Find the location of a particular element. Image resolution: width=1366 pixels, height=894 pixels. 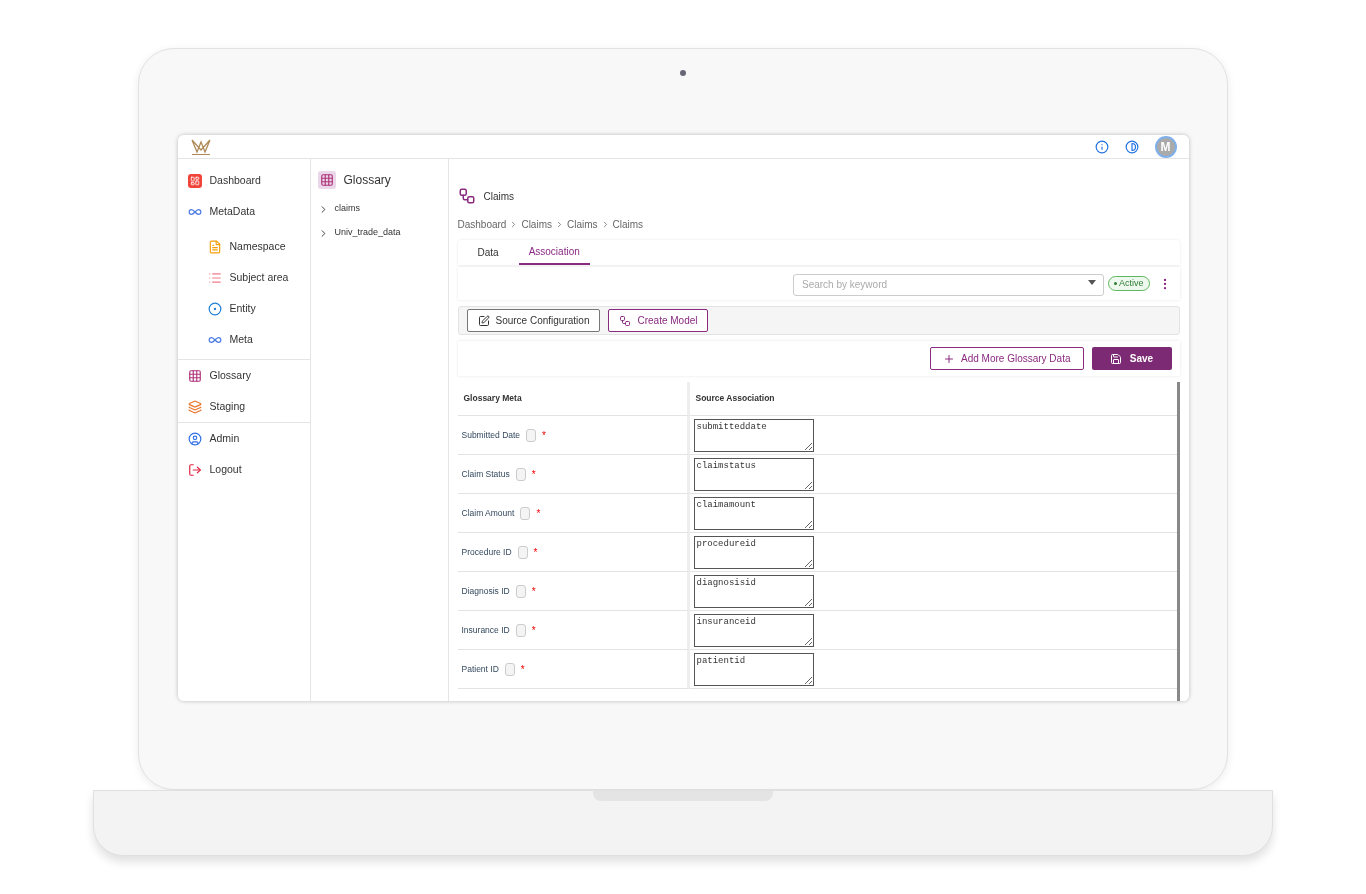

sidebar-item: Staging is located at coordinates (243, 406).